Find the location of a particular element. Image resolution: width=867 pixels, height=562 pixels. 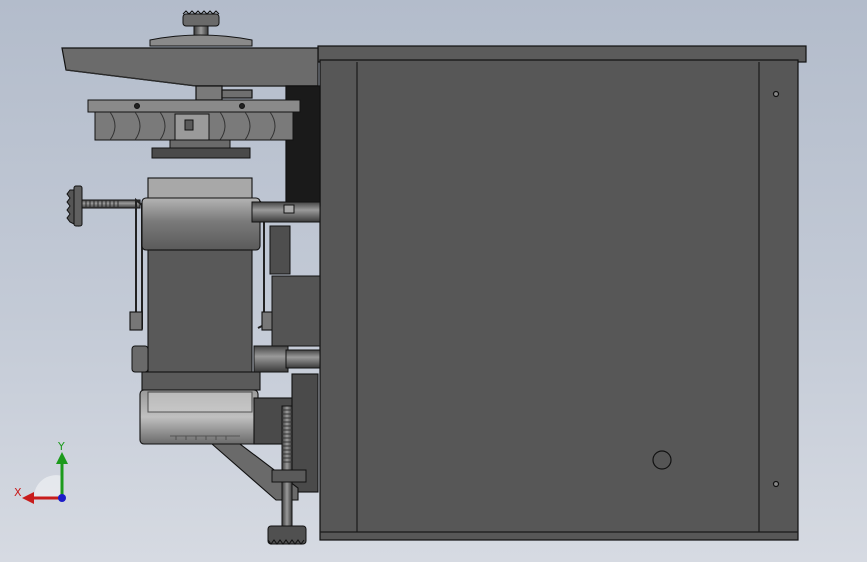

z-axis-dot is located at coordinates (62, 498).